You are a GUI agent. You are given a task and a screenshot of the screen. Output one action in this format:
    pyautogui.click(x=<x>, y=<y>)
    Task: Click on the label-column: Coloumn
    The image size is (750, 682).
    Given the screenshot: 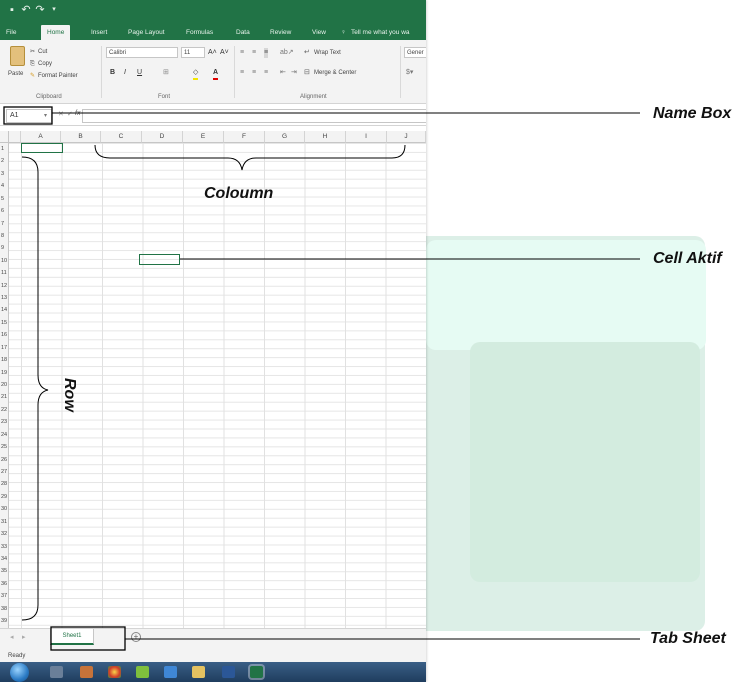 What is the action you would take?
    pyautogui.click(x=239, y=193)
    